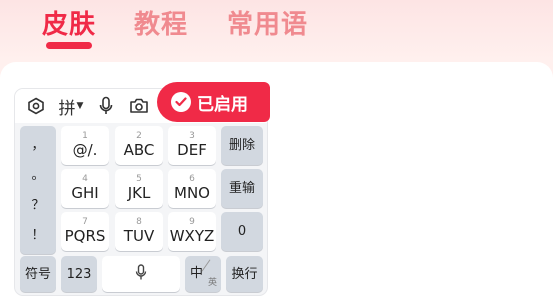 This screenshot has width=553, height=301. Describe the element at coordinates (67, 108) in the screenshot. I see `input-mode-label: 拼` at that location.